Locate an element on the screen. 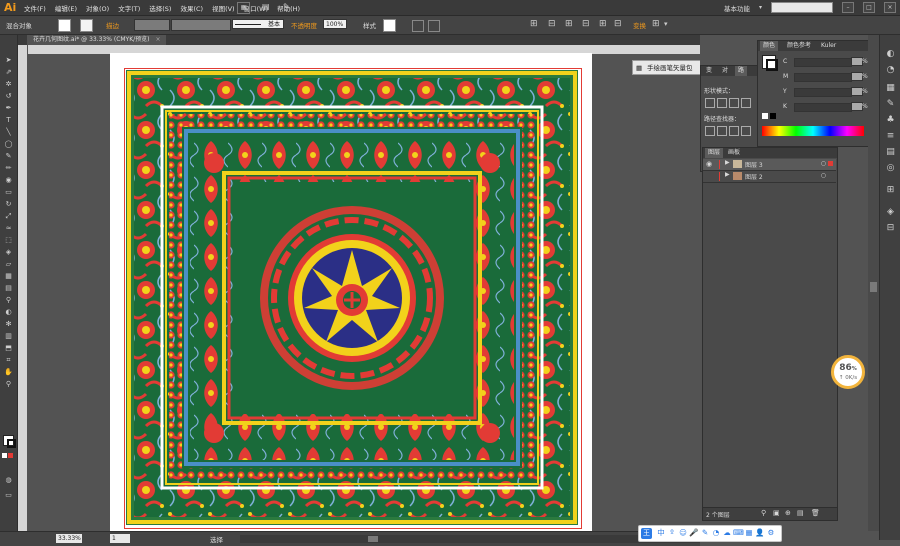  eye-icon: ◉ is located at coordinates (709, 164).